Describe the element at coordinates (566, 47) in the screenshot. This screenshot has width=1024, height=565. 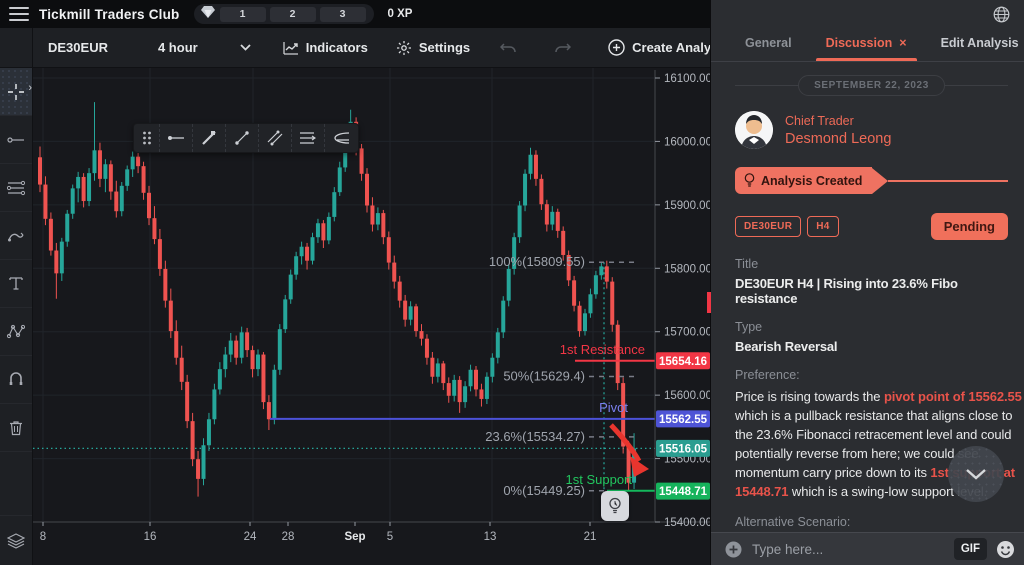
I see `redo-button` at that location.